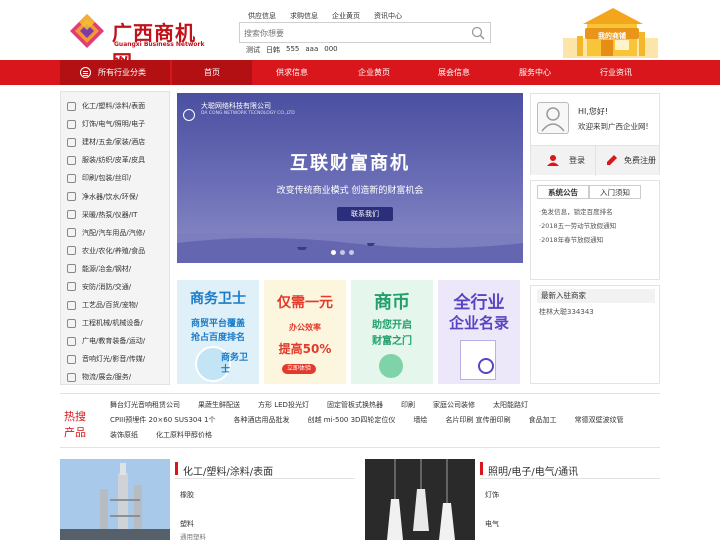  Describe the element at coordinates (115, 72) in the screenshot. I see `all-categories-button: 所有行业分类` at that location.